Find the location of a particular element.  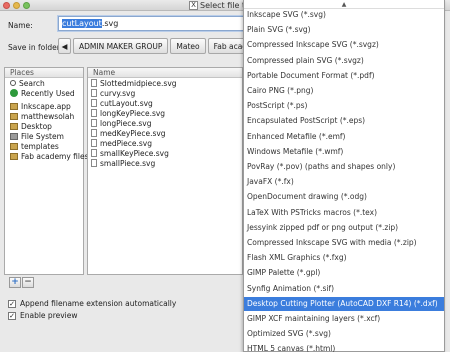

place-label: Fab academy files is located at coordinates (55, 156).